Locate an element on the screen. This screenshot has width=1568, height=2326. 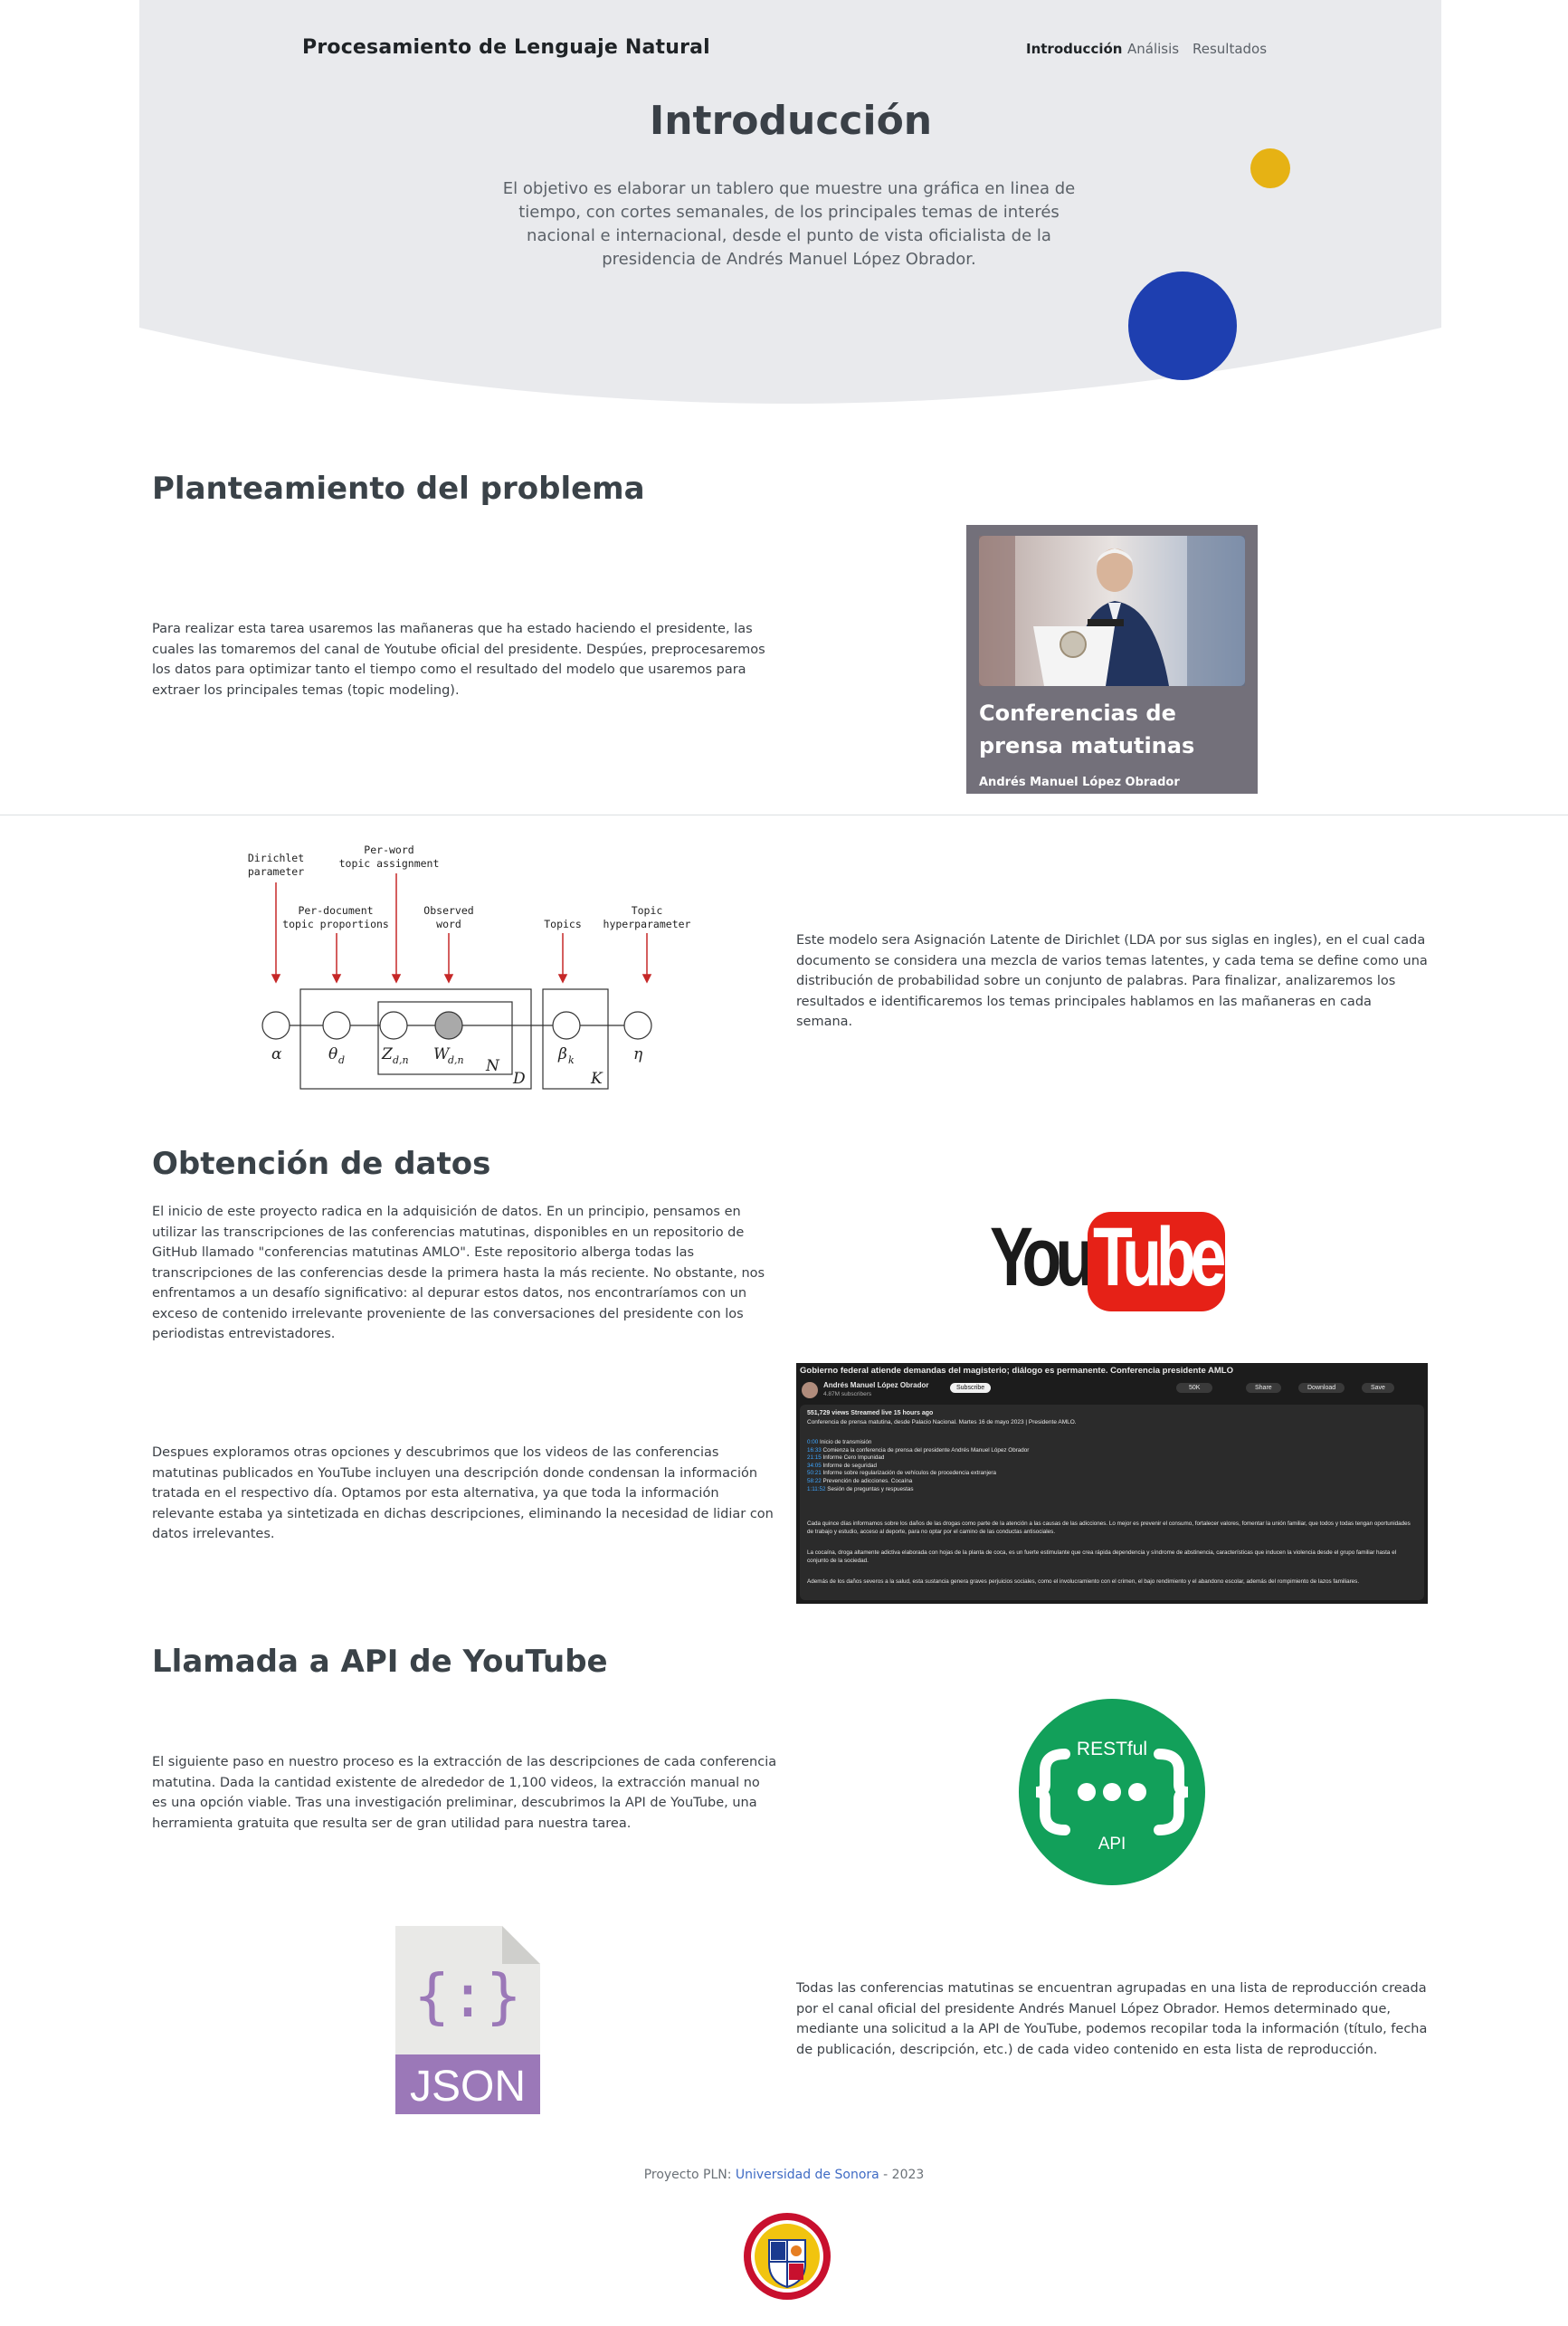
yt-channel-avatar is located at coordinates (810, 1390).